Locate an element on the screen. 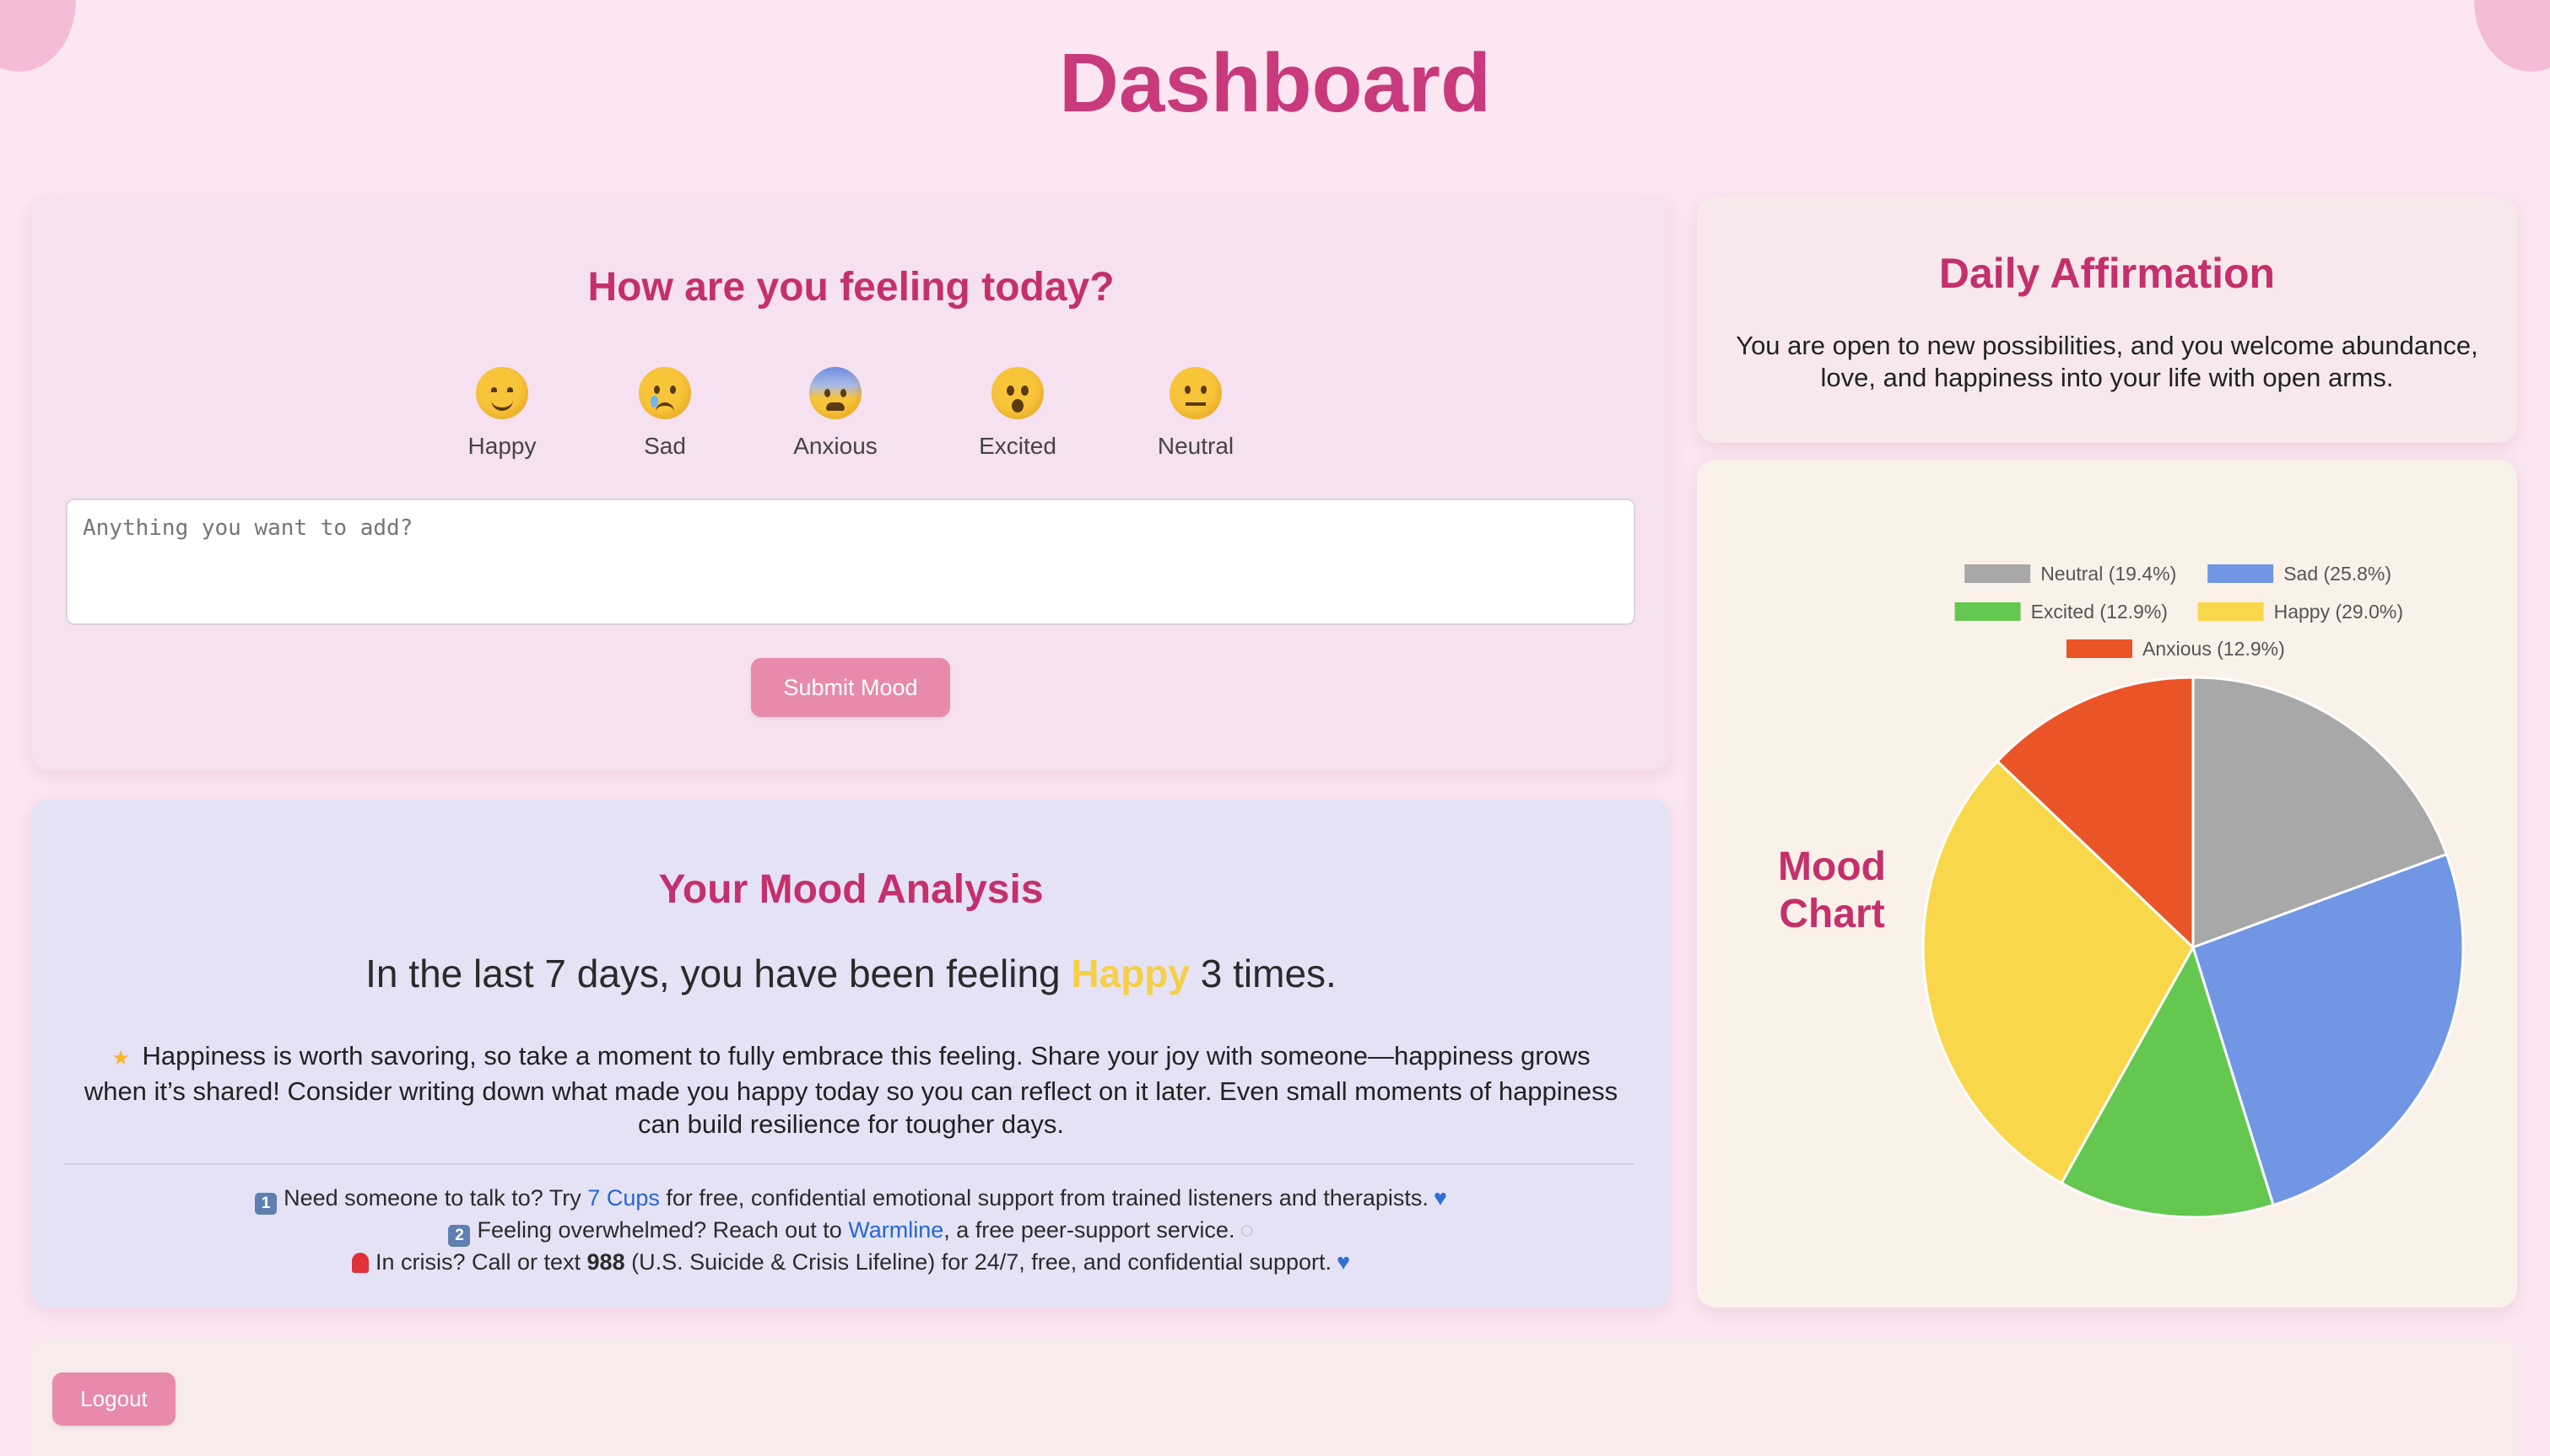 The width and height of the screenshot is (2550, 1456). legend-item-happy: Happy (29.0%) is located at coordinates (2300, 612).